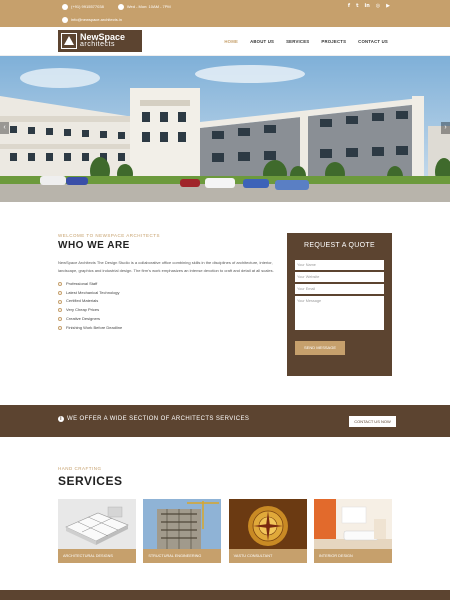  I want to click on site-logo: NewSpace architects, so click(100, 41).